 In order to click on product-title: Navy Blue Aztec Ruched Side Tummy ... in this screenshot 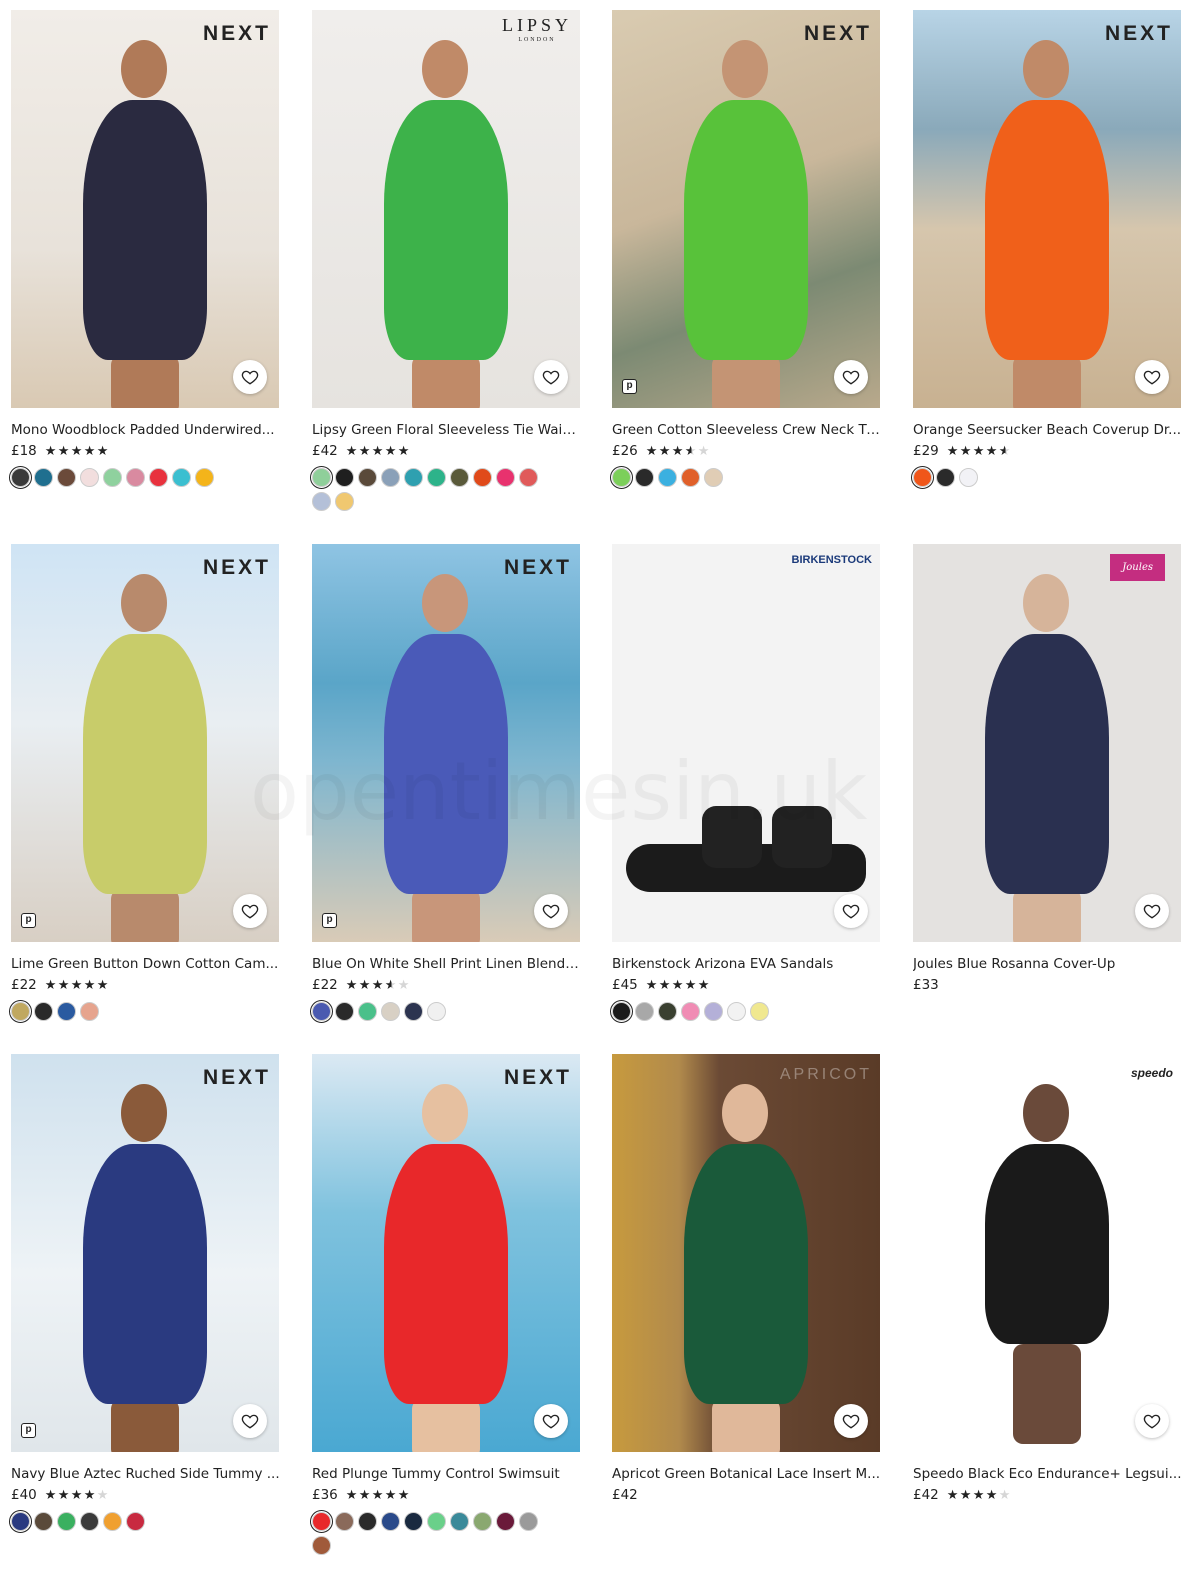, I will do `click(146, 1474)`.